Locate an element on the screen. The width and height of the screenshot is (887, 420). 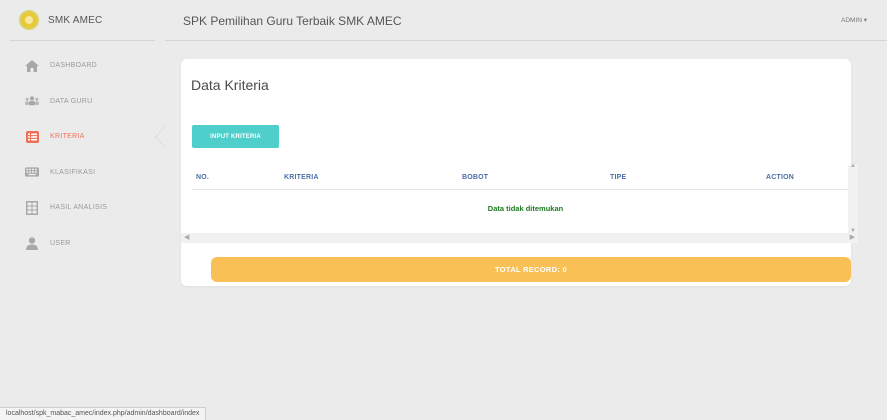
column-header-no: NO. is located at coordinates (203, 177).